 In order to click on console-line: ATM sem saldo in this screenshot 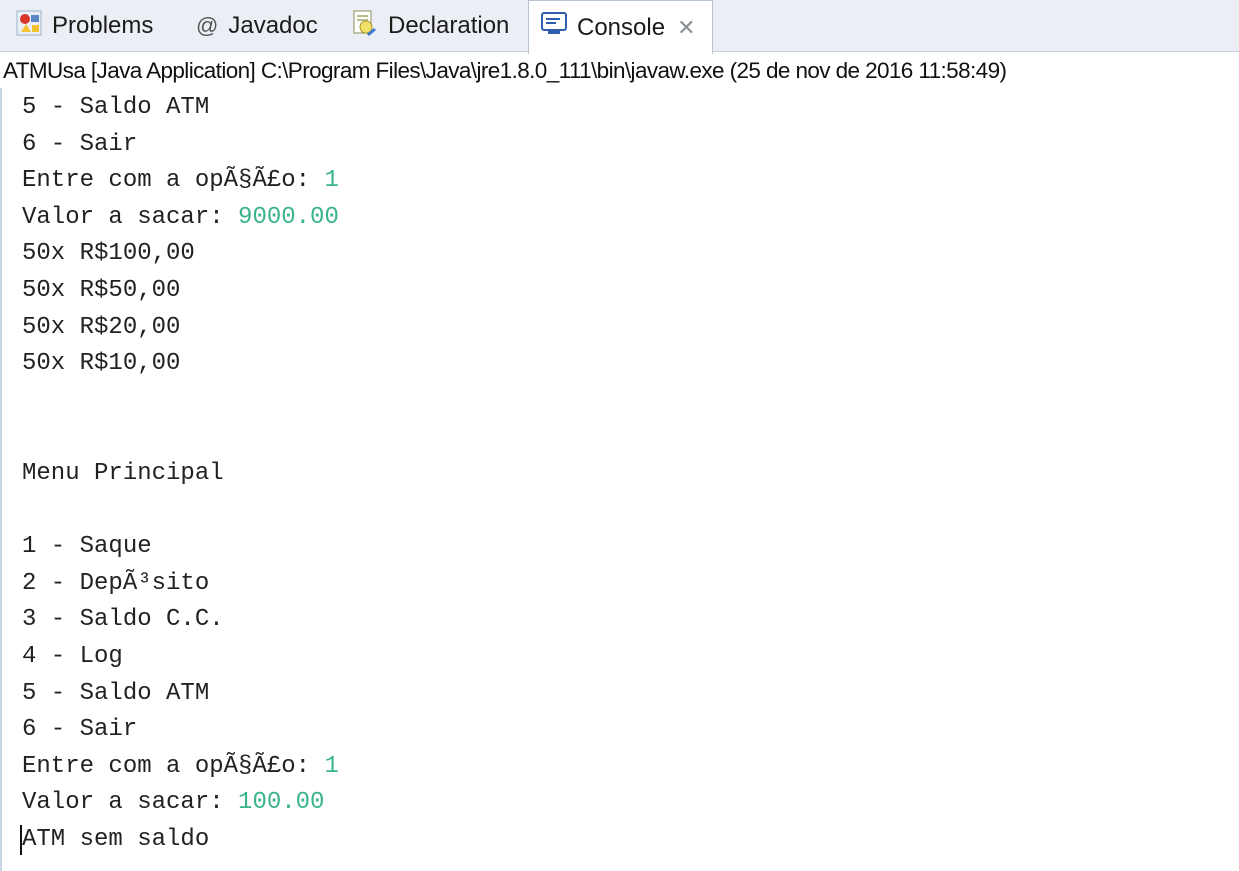, I will do `click(115, 840)`.